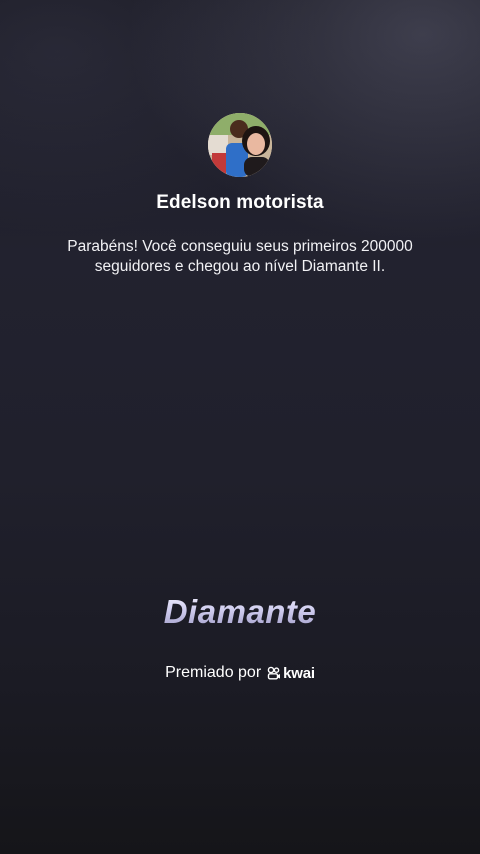 This screenshot has height=854, width=480. I want to click on kwai-brand-name: kwai, so click(299, 673).